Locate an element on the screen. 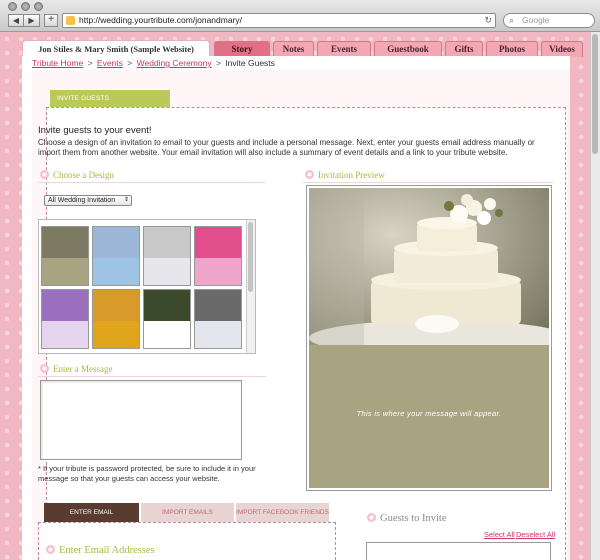  tab-enter-email: ENTER EMAIL is located at coordinates (91, 512).